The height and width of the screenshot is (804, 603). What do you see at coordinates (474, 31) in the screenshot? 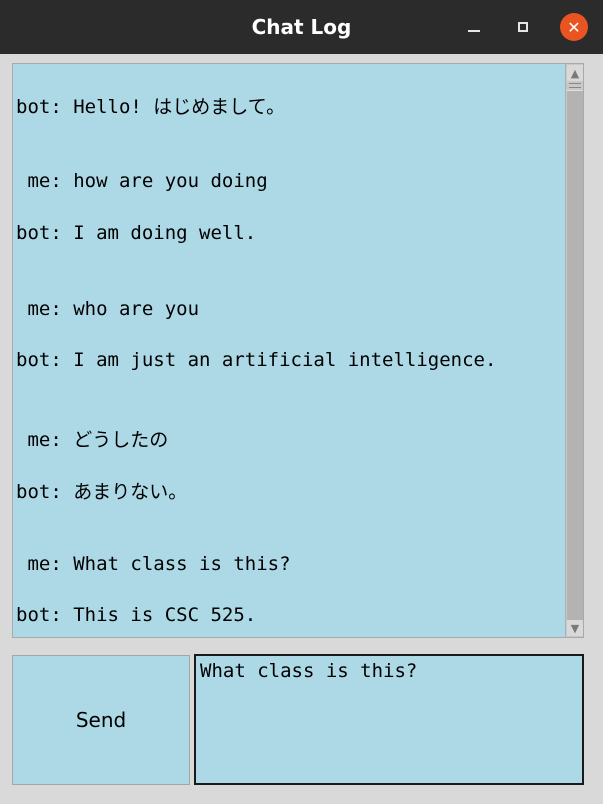
I see `minimize-icon` at bounding box center [474, 31].